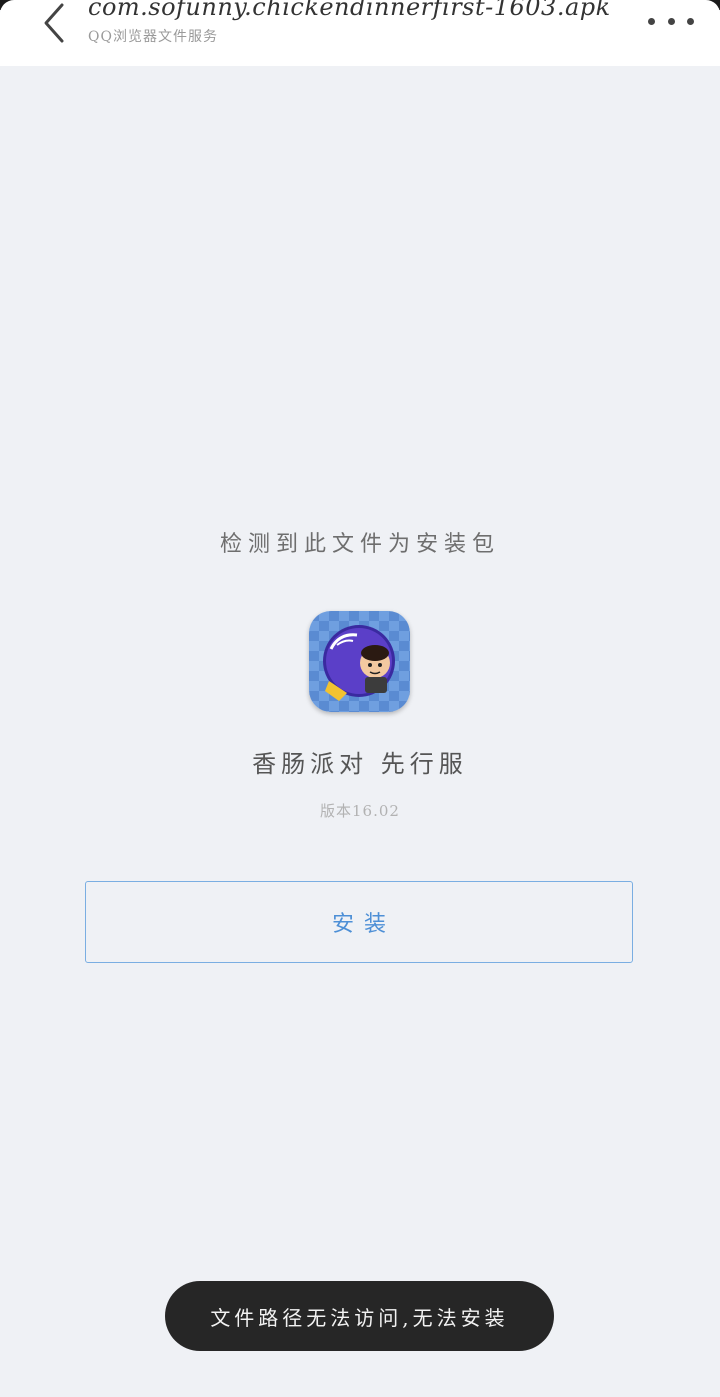  Describe the element at coordinates (349, 10) in the screenshot. I see `file-title: com.sofunny.chickendinnerfirst-1603.apk` at that location.